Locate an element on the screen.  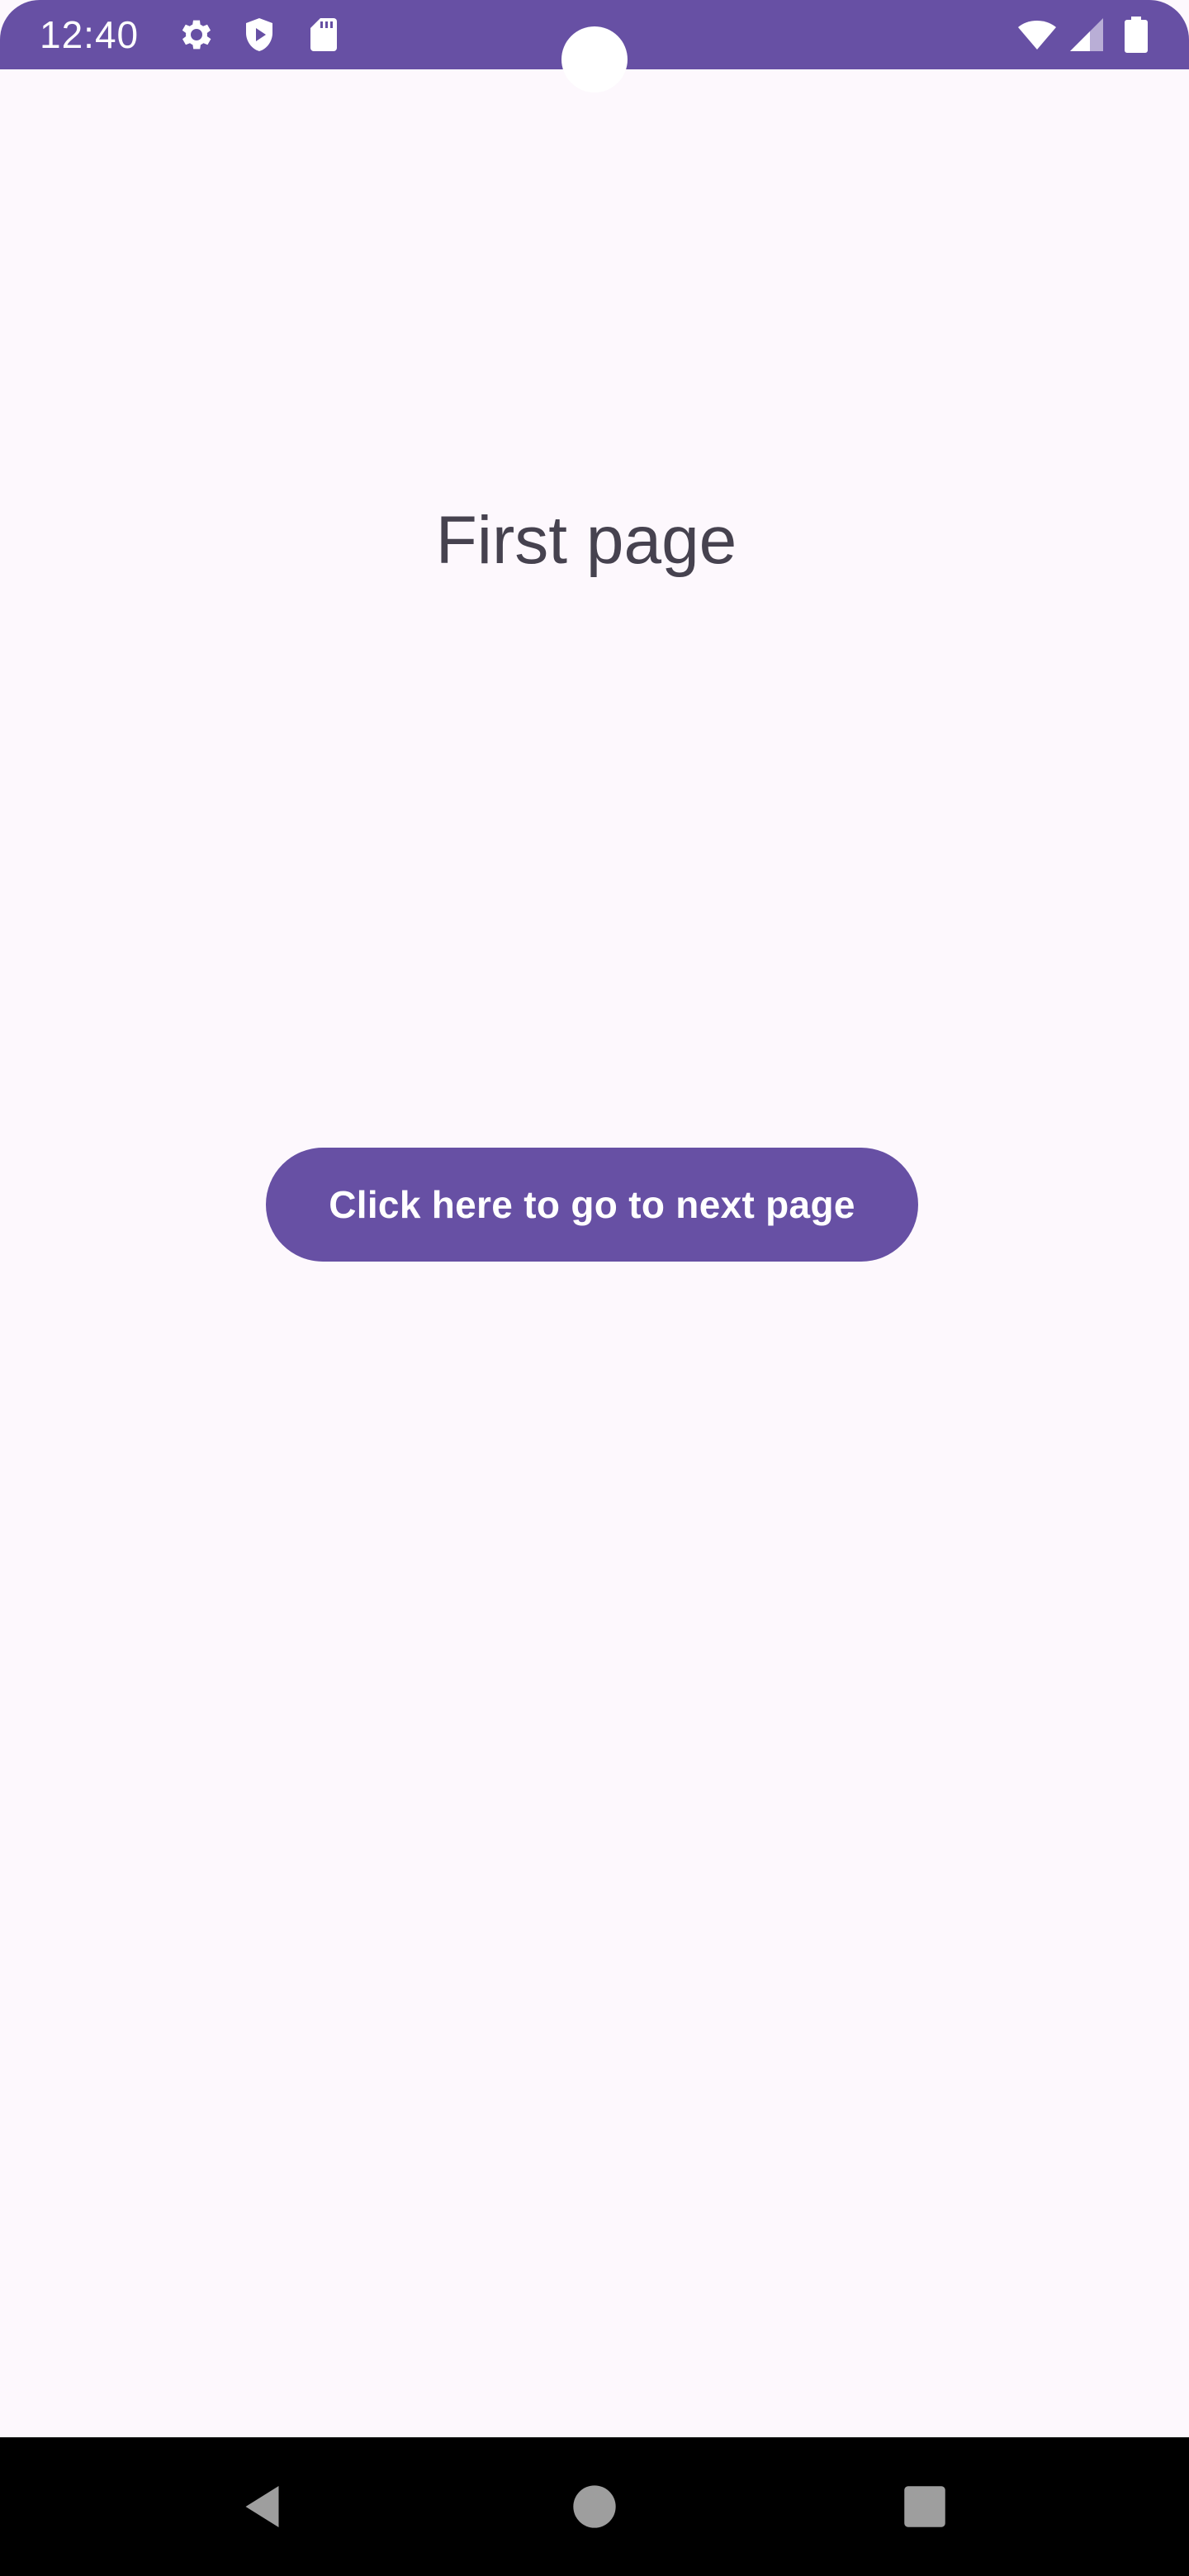
home-circle-icon is located at coordinates (594, 2506).